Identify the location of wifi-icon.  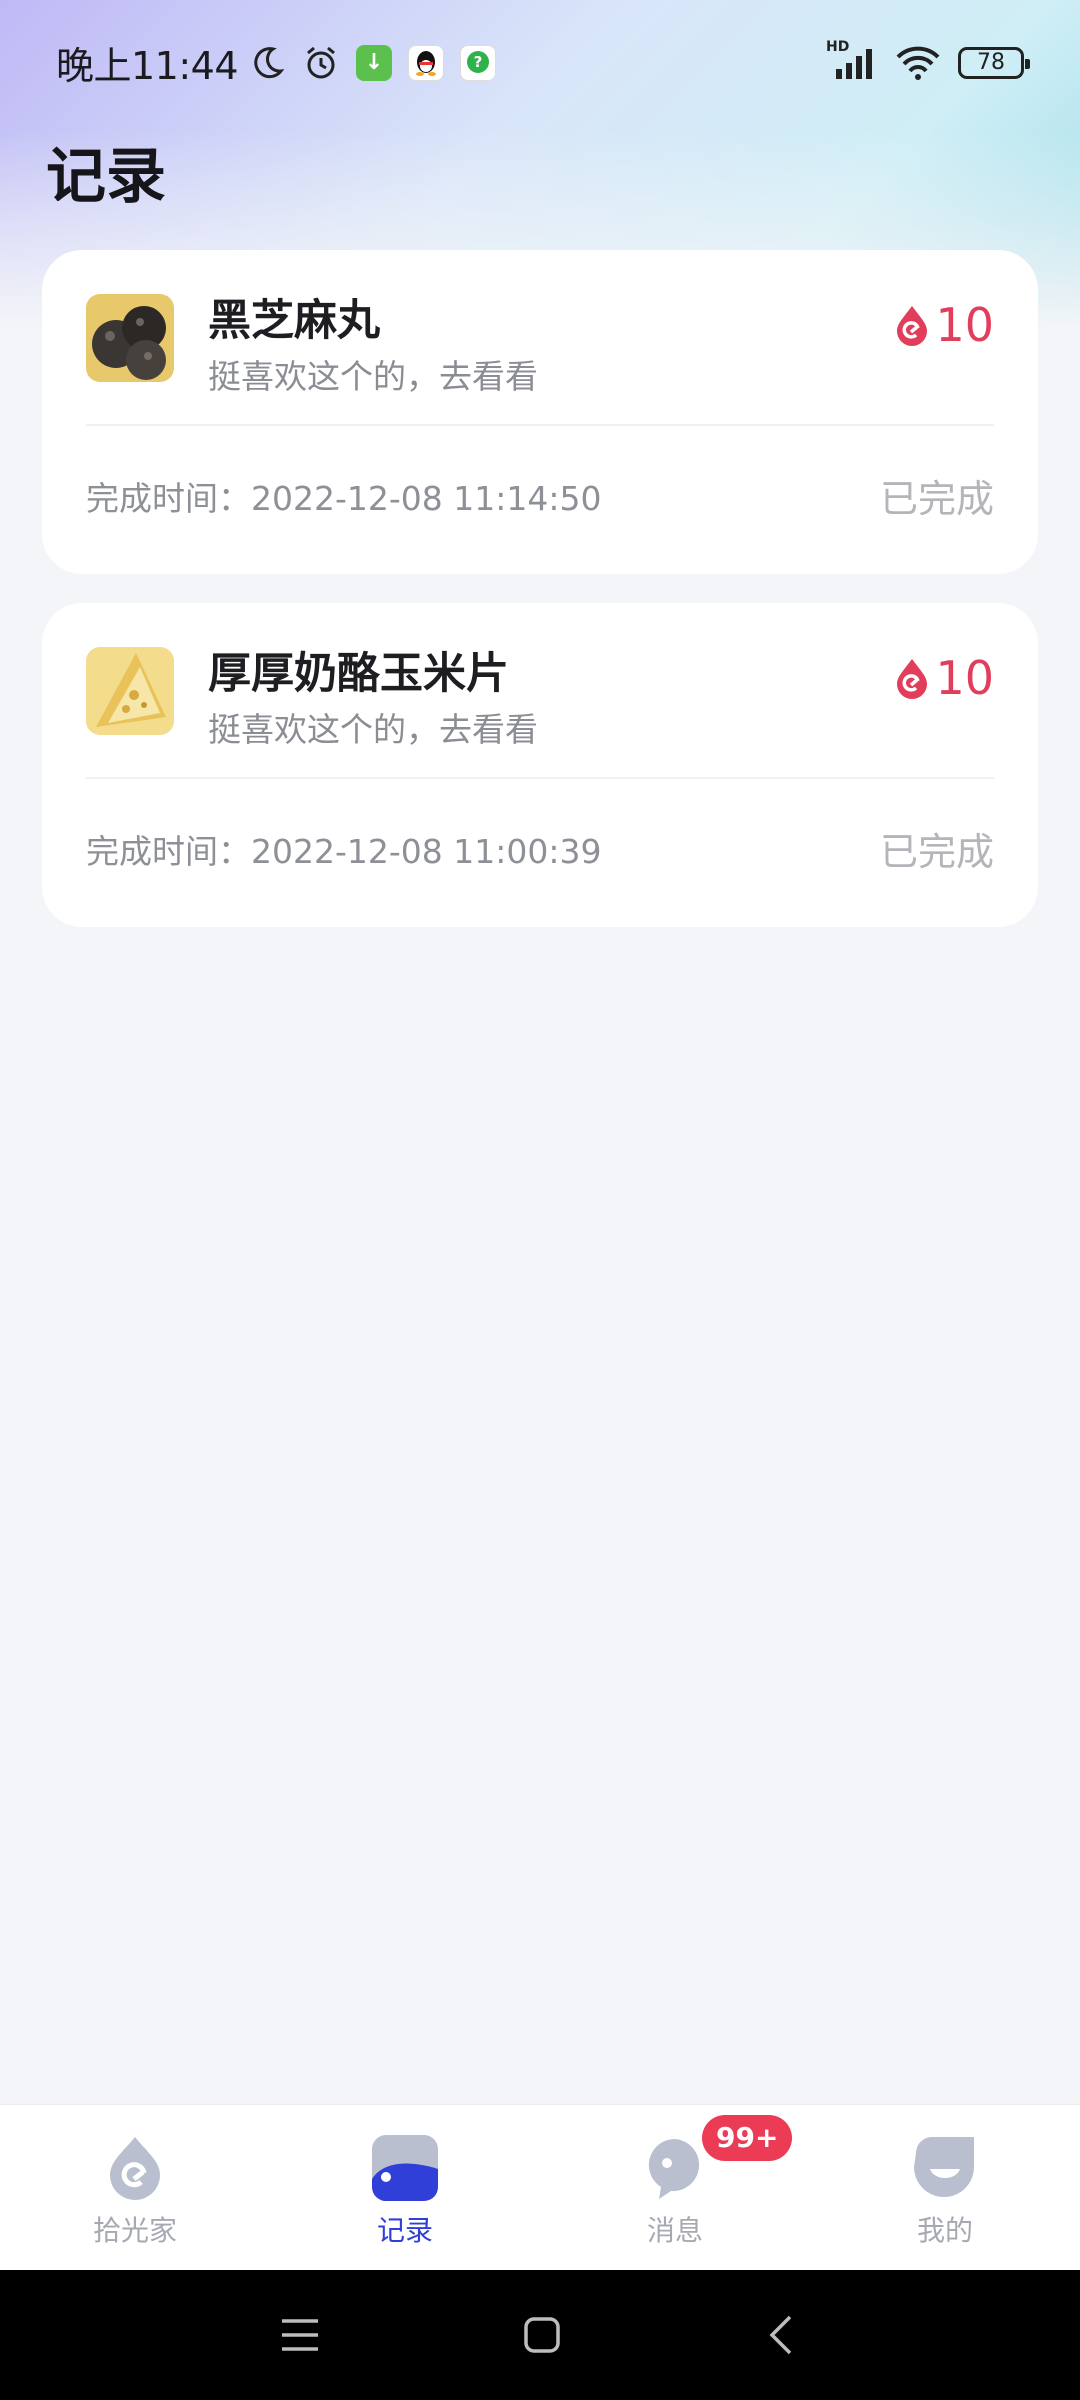
(918, 63).